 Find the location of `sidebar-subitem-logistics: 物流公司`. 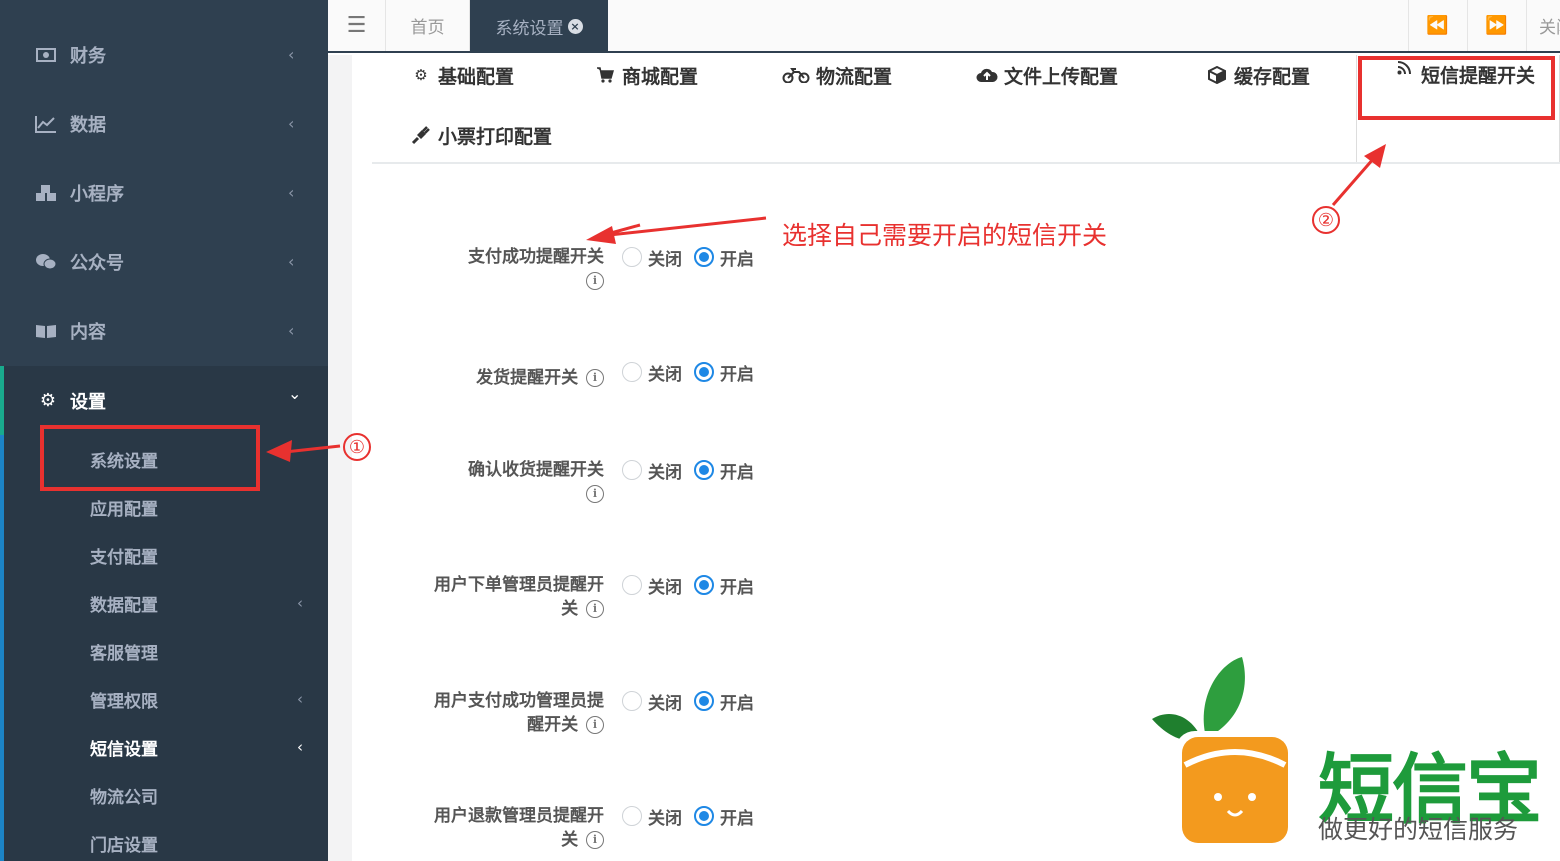

sidebar-subitem-logistics: 物流公司 is located at coordinates (205, 795).